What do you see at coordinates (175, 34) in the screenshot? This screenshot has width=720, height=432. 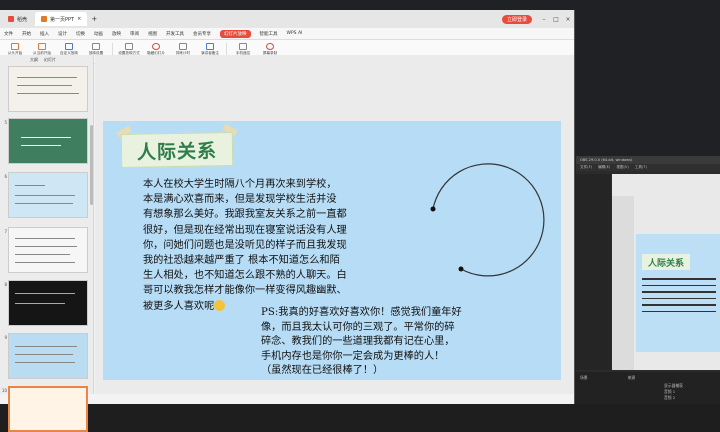 I see `menu-item: 开发工具` at bounding box center [175, 34].